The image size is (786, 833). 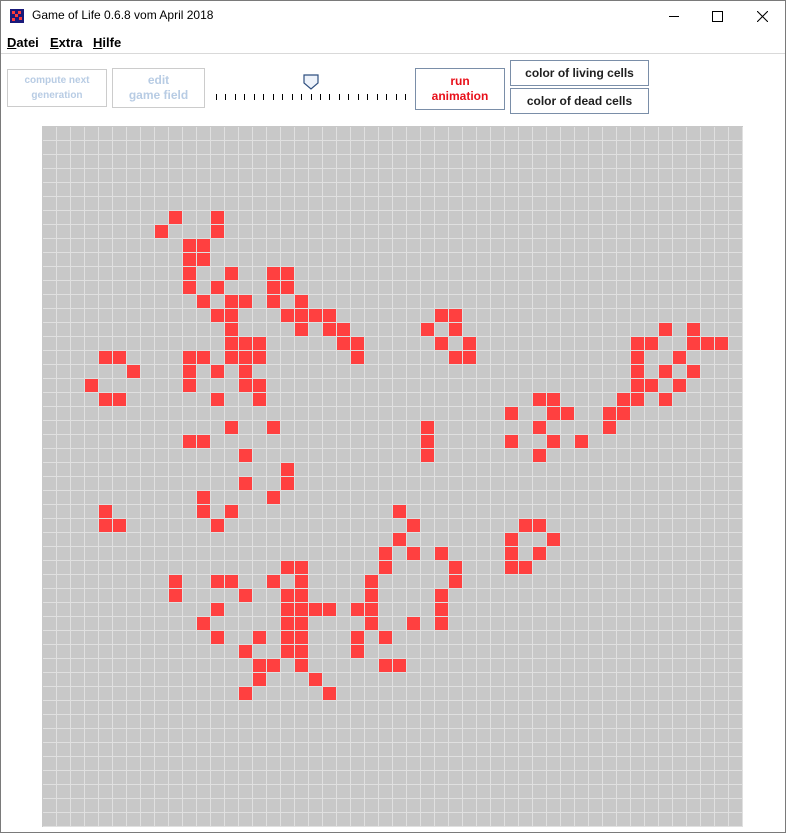 What do you see at coordinates (311, 98) in the screenshot?
I see `speed-slider` at bounding box center [311, 98].